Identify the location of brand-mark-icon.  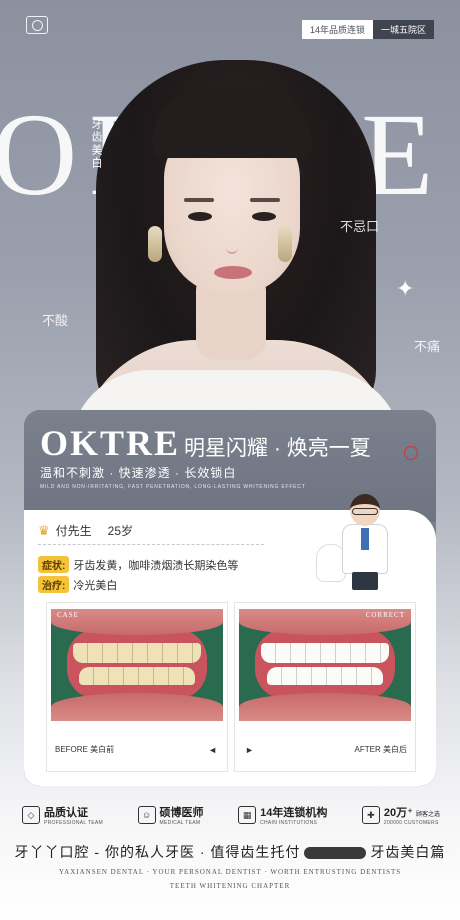
(37, 25).